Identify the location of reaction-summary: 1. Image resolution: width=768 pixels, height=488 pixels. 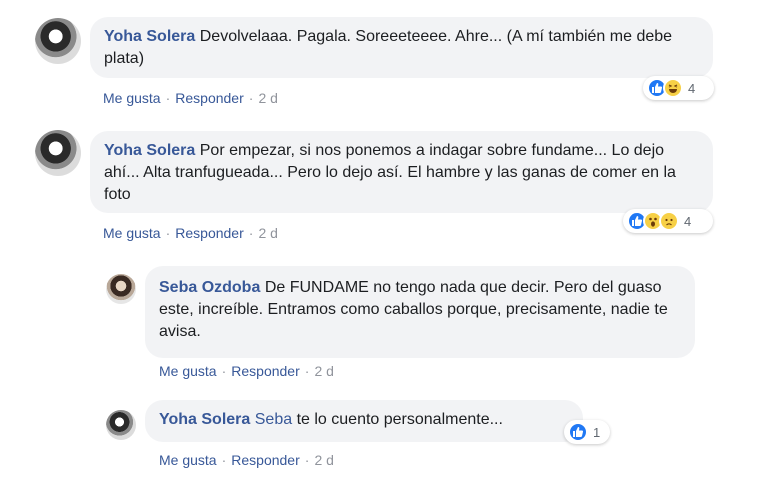
(587, 432).